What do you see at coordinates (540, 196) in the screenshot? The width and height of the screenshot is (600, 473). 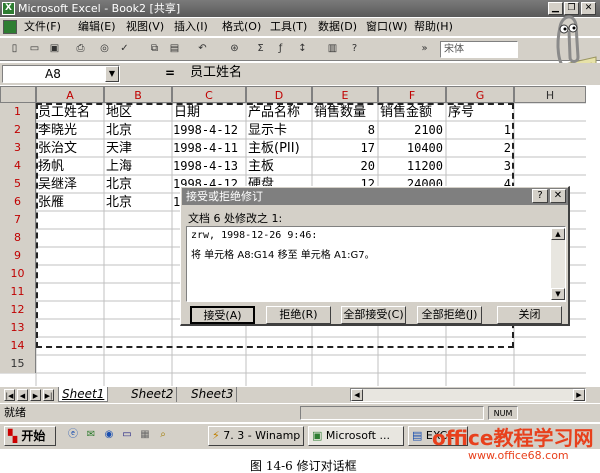 I see `dialog-help-icon: ?` at bounding box center [540, 196].